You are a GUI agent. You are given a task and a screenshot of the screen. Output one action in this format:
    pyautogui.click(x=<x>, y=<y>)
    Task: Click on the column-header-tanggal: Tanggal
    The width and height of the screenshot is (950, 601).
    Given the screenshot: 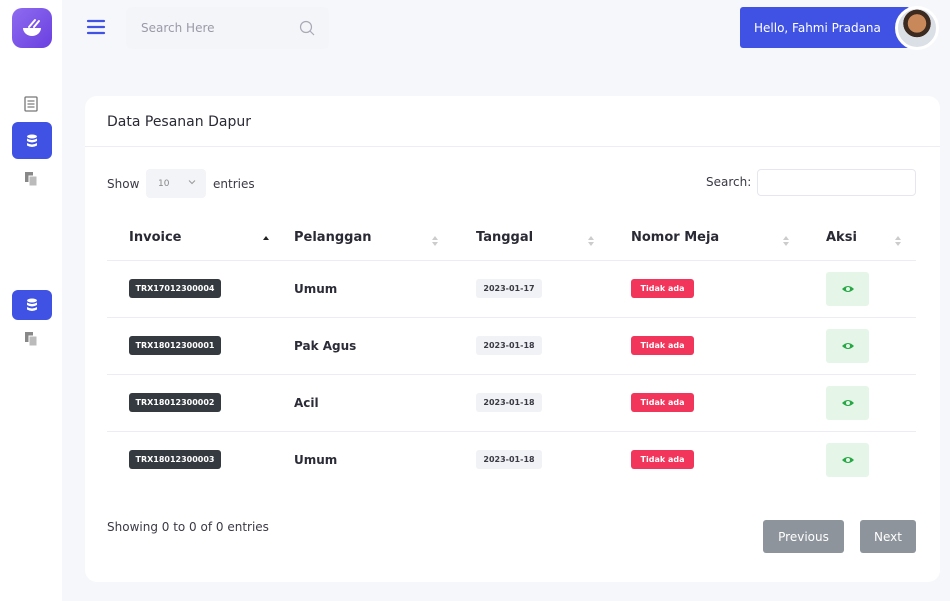 What is the action you would take?
    pyautogui.click(x=504, y=237)
    